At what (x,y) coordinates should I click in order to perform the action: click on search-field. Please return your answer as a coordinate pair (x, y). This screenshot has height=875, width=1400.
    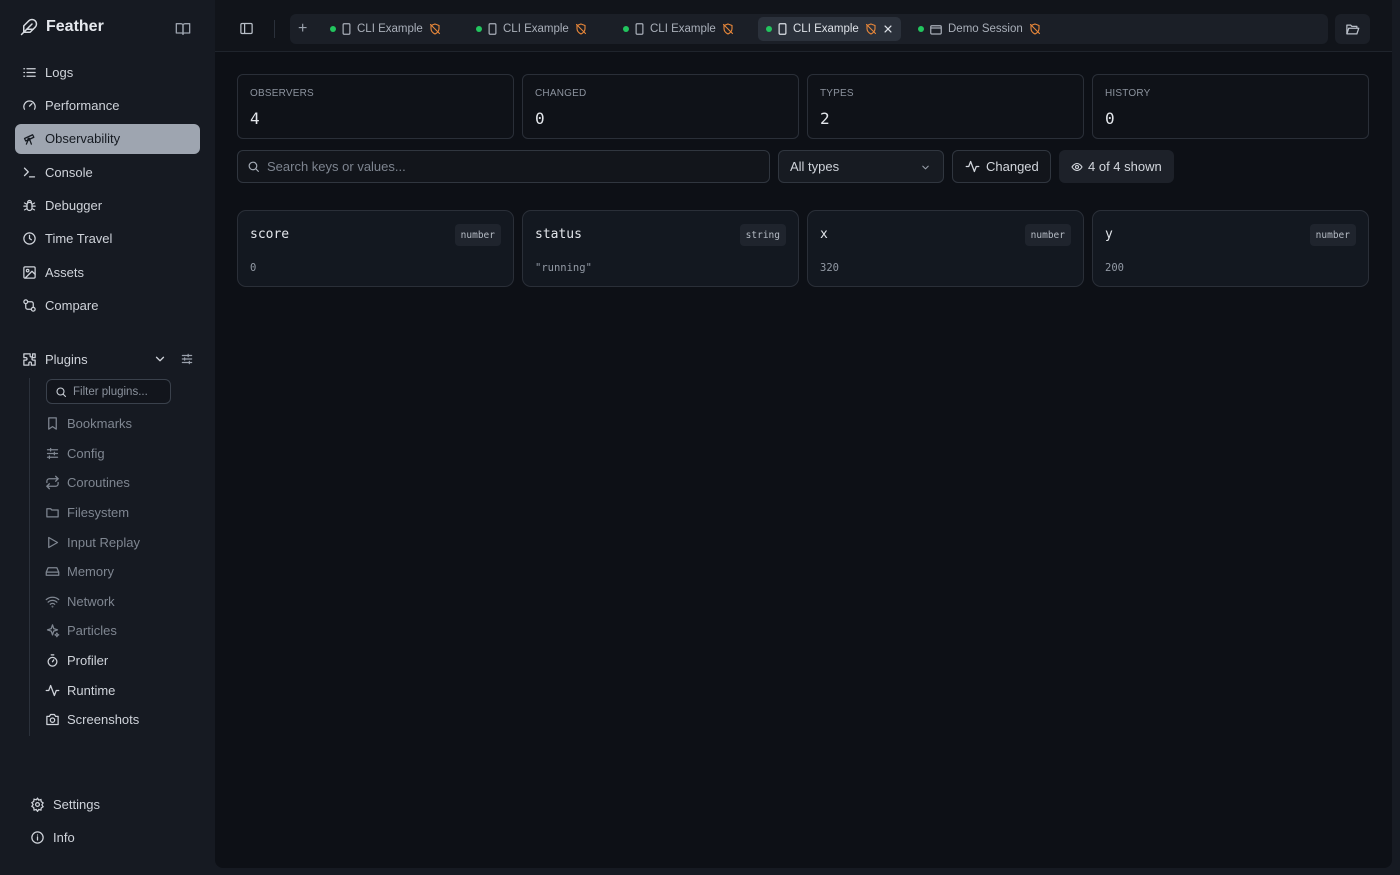
    Looking at the image, I should click on (503, 166).